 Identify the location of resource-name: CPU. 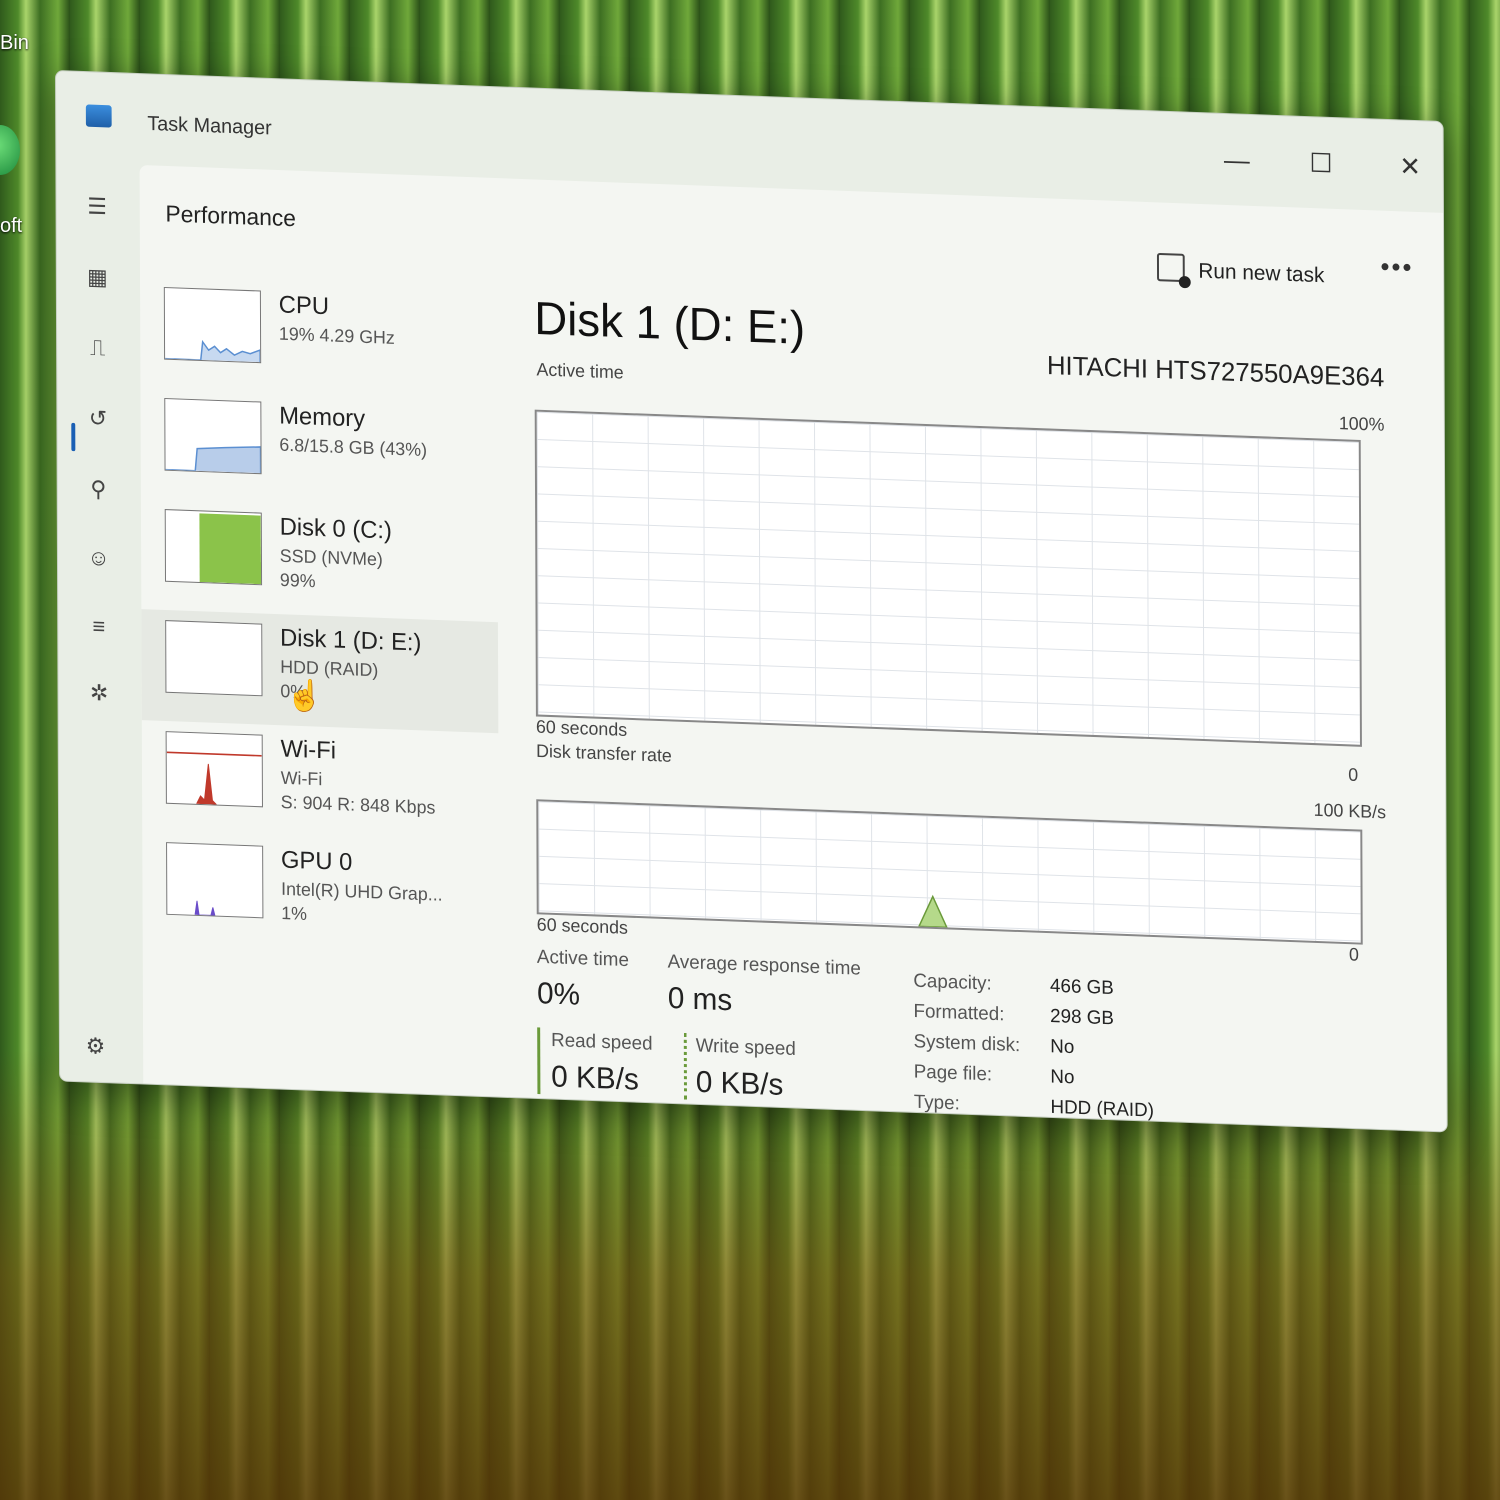
(304, 306).